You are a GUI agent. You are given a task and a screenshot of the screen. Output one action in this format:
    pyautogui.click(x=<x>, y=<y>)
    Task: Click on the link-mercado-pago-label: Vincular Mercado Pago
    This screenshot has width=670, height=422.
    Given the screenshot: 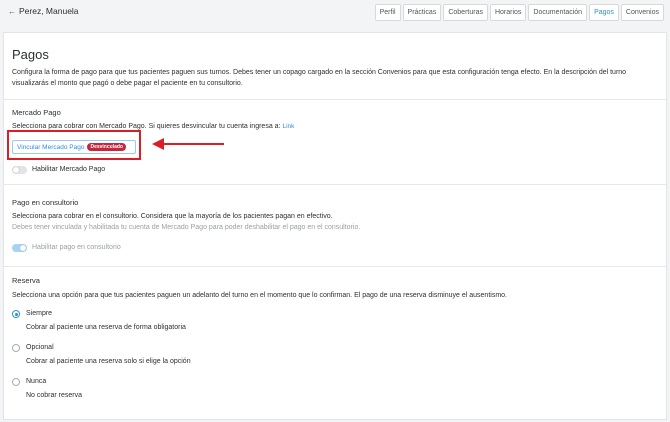 What is the action you would take?
    pyautogui.click(x=51, y=147)
    